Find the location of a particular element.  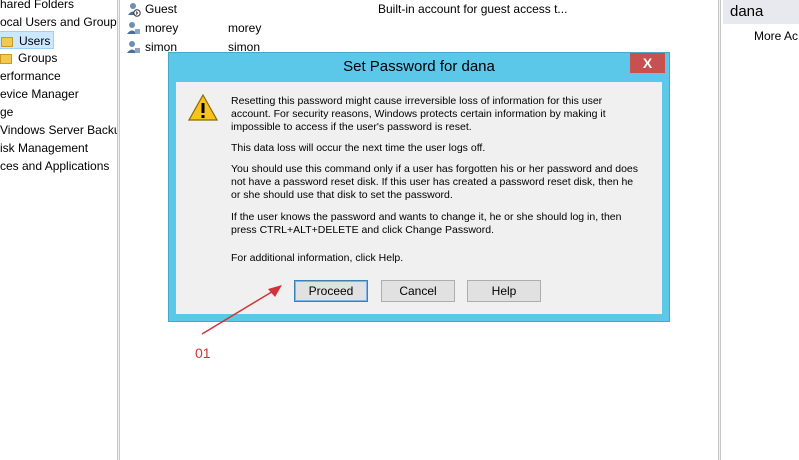

annotation-arrow is located at coordinates (241, 310).